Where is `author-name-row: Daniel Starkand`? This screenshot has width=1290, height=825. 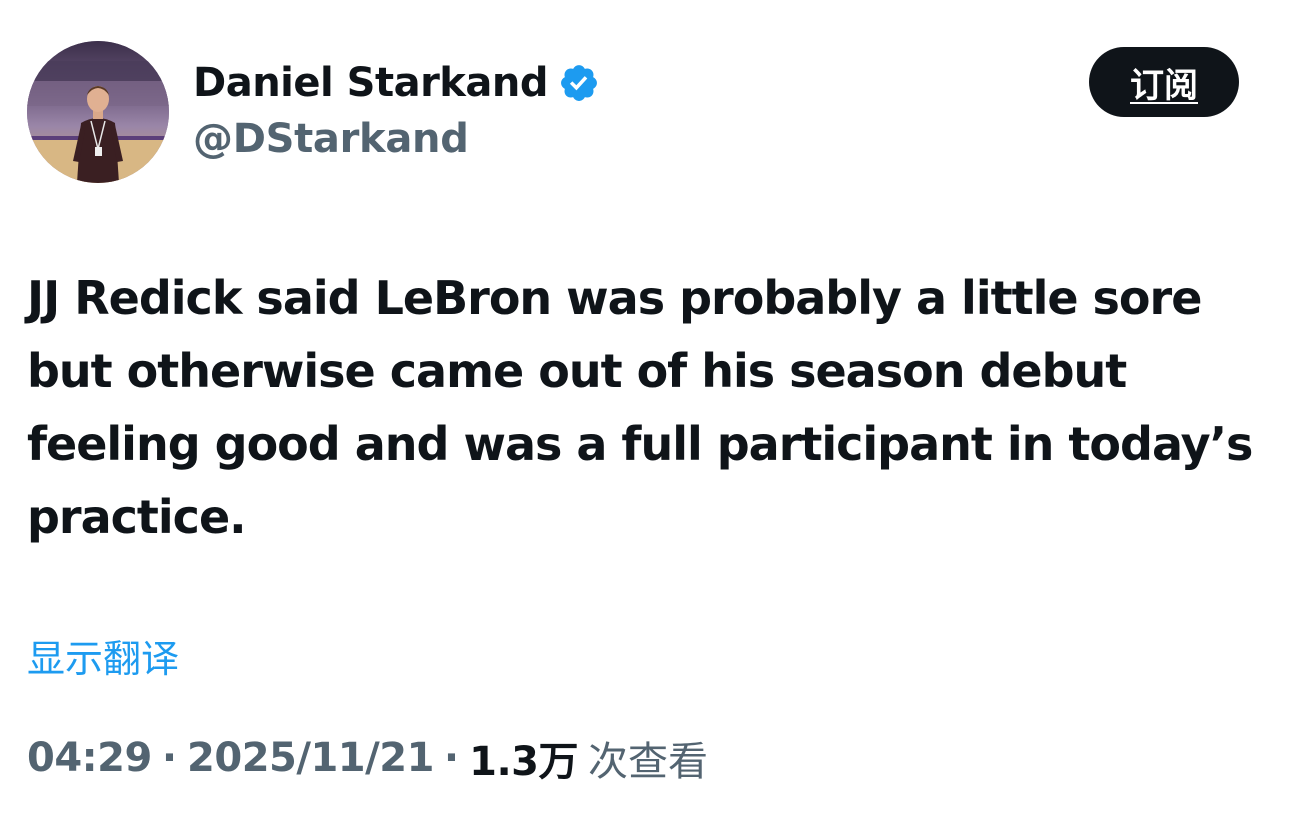
author-name-row: Daniel Starkand is located at coordinates (396, 83).